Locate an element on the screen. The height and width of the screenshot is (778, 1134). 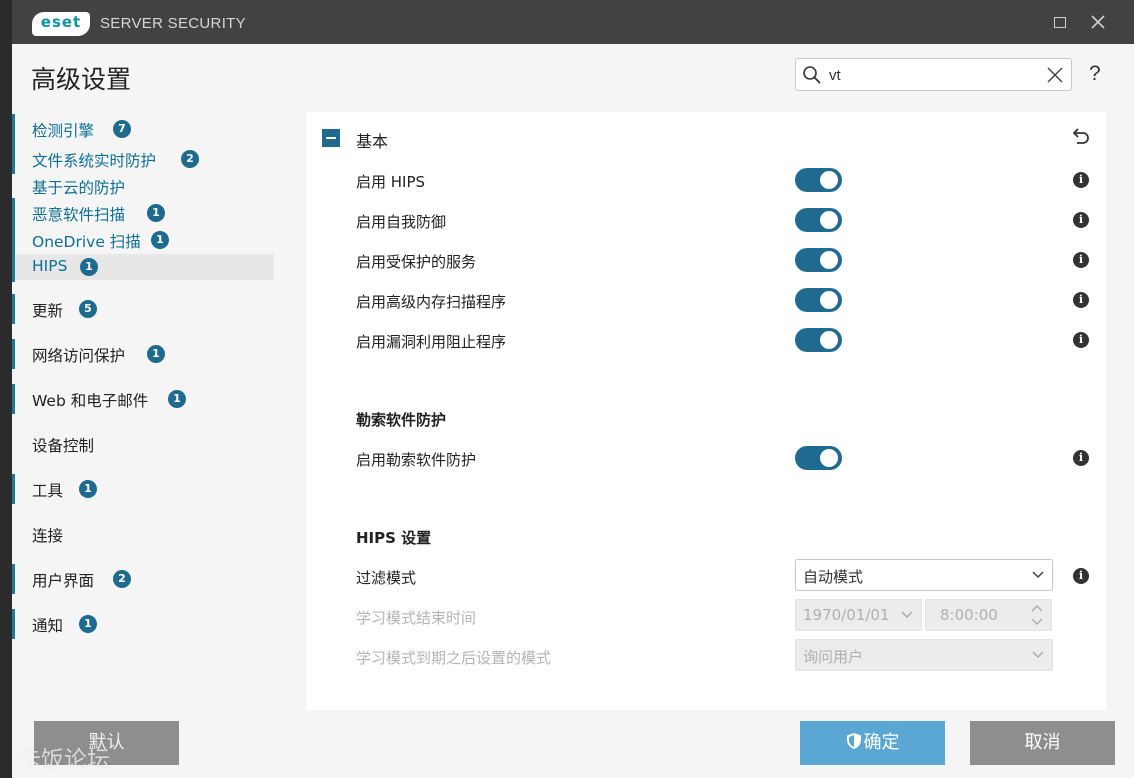
revert-icon is located at coordinates (1080, 136).